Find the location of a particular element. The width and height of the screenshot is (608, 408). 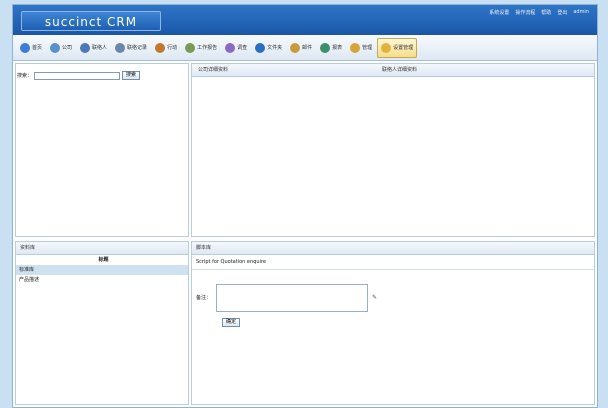

toolbar-label: 报表 is located at coordinates (337, 48).